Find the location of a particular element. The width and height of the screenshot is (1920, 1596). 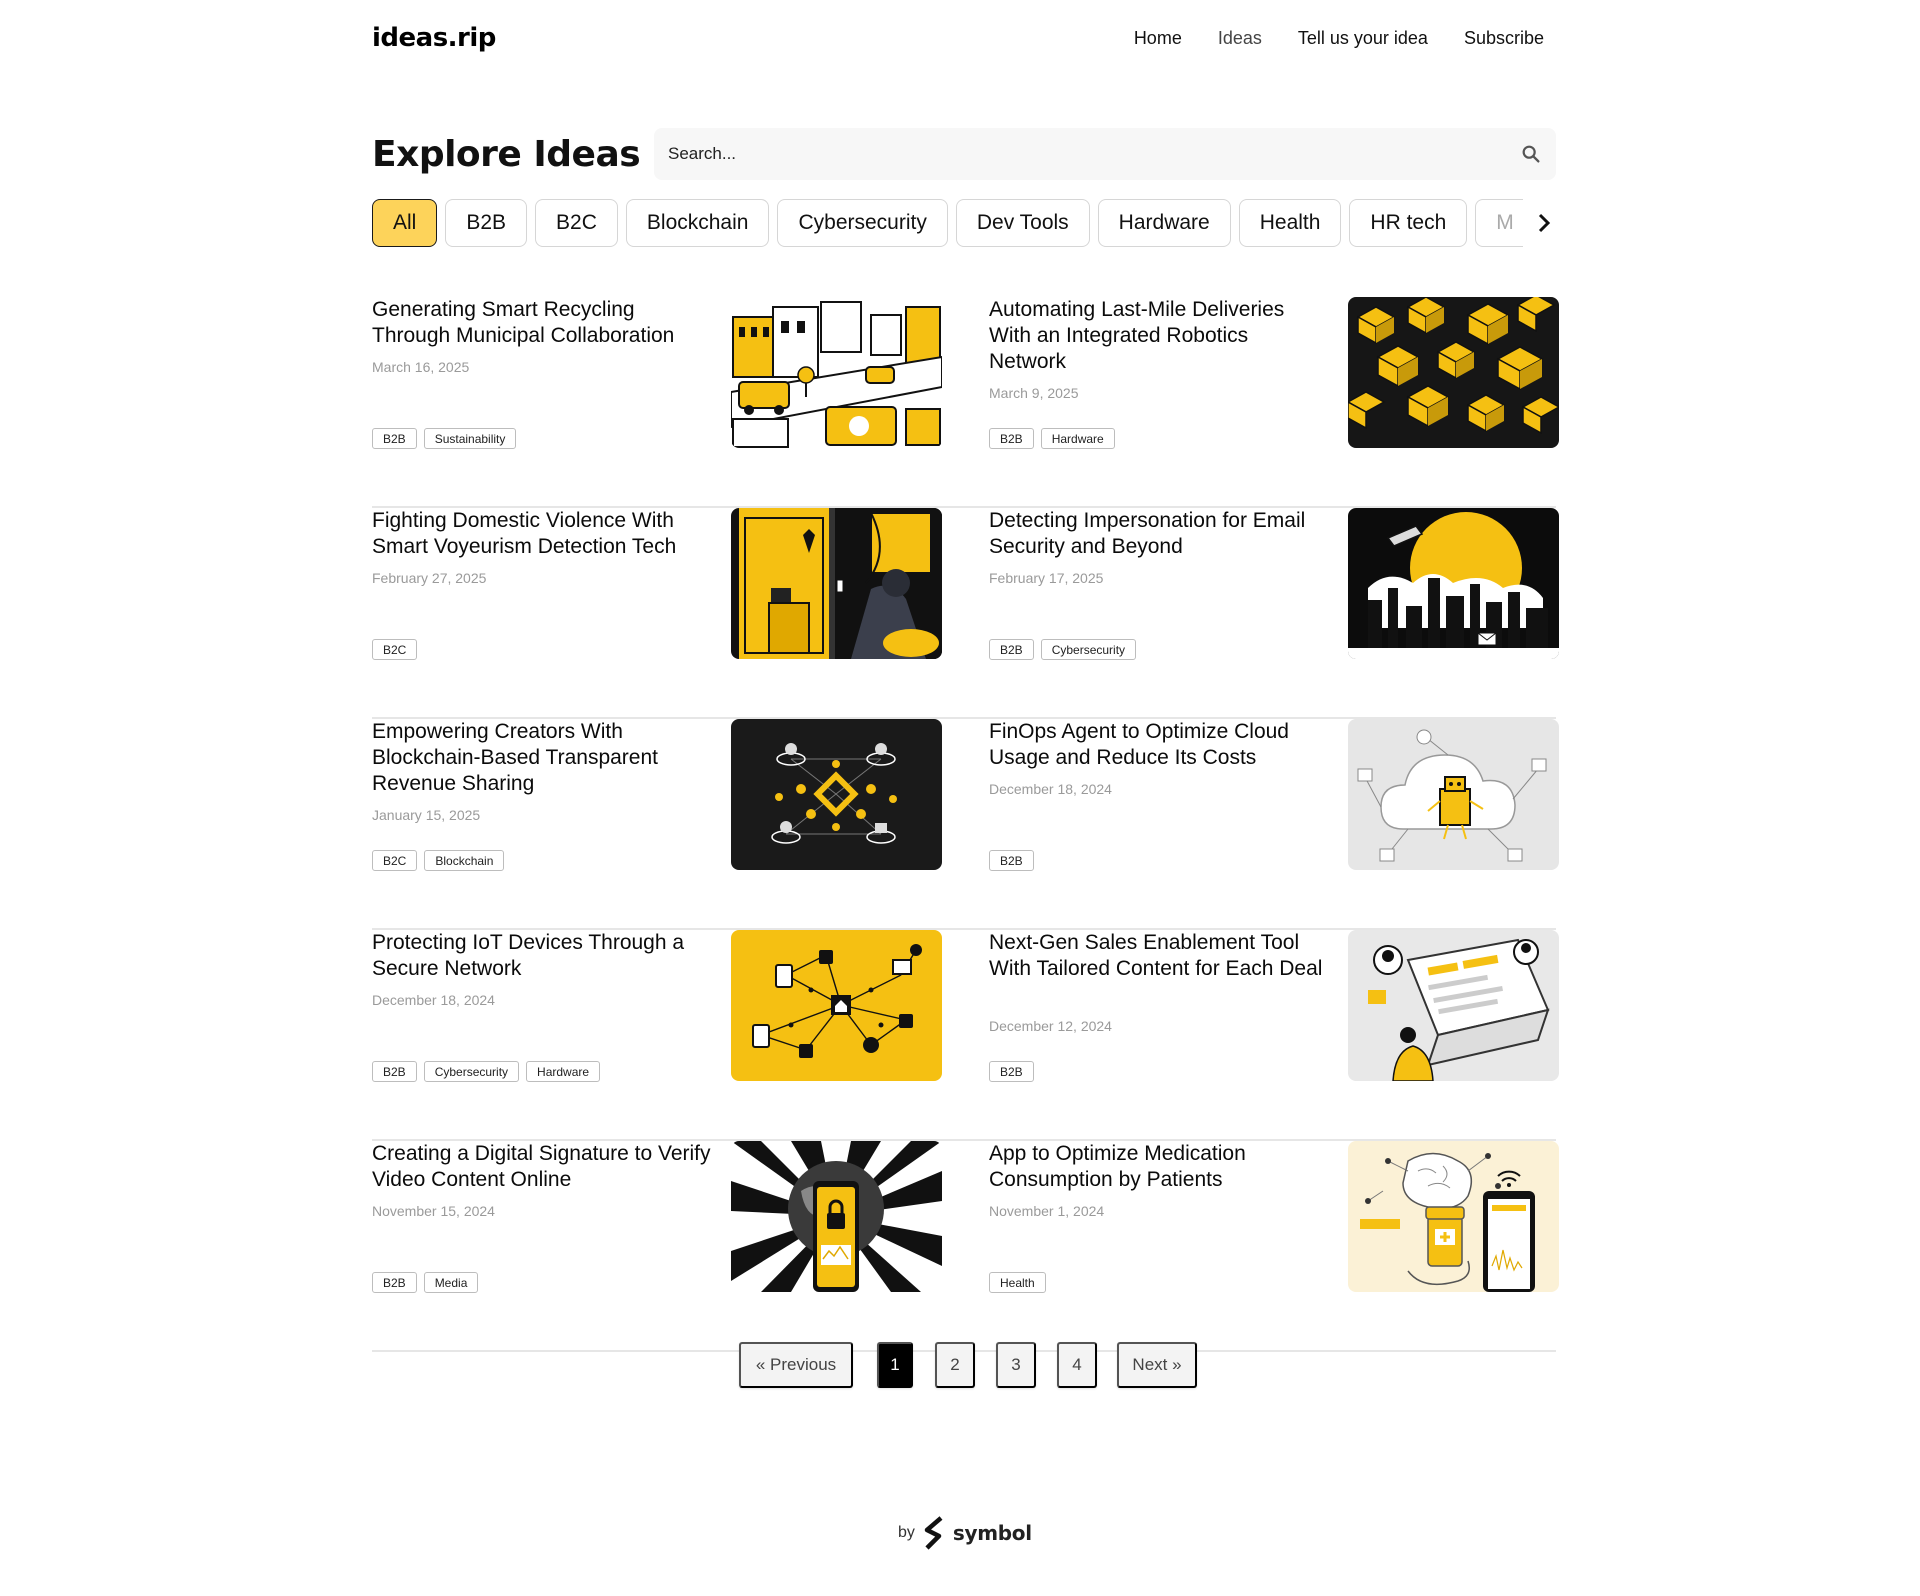

city-recycling-illustration is located at coordinates (836, 372).